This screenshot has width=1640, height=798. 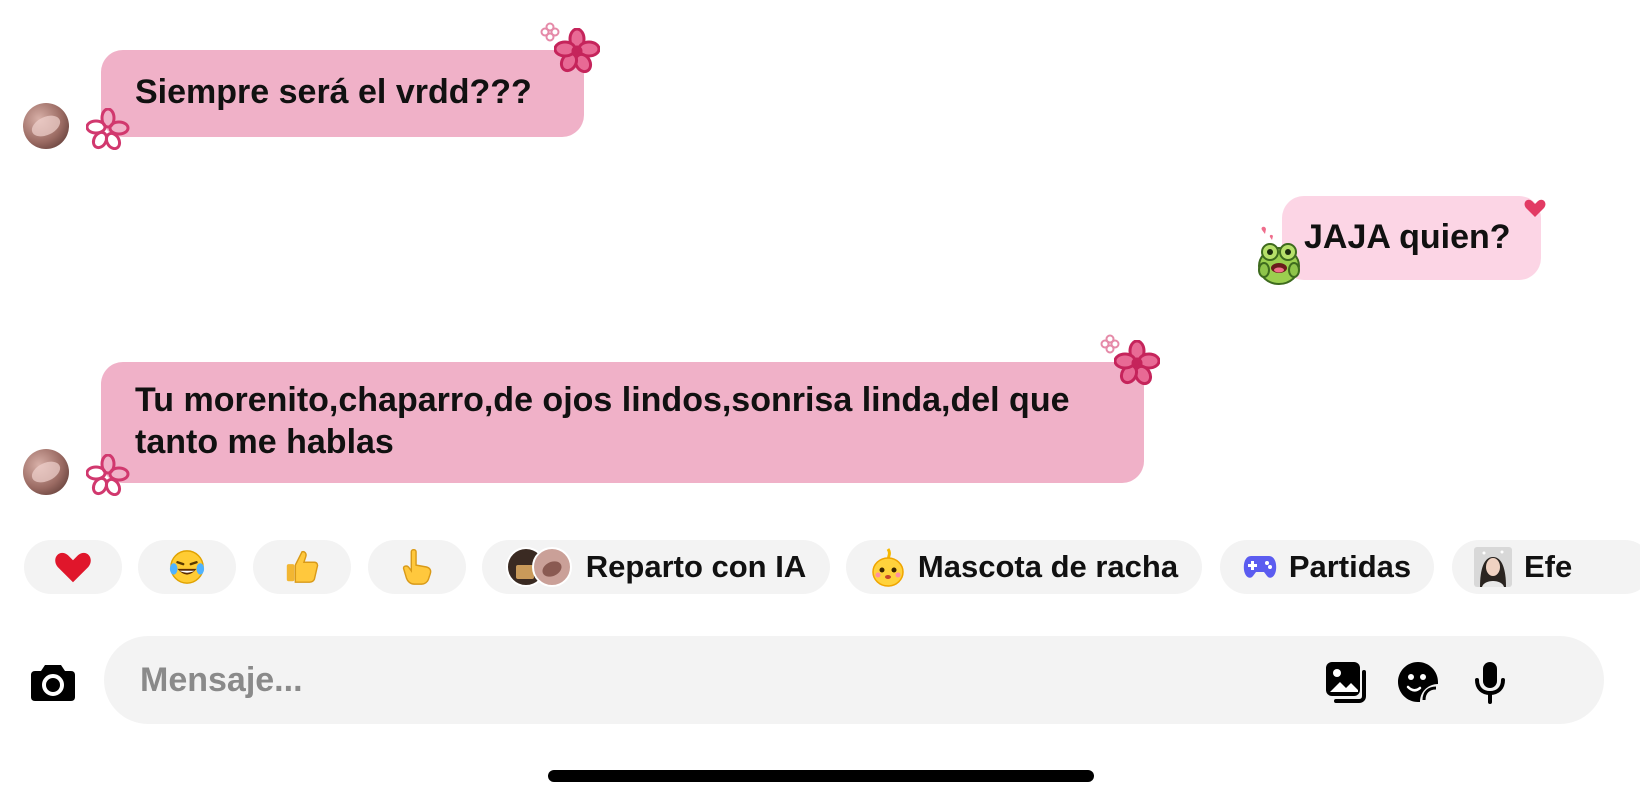 I want to click on microphone-icon, so click(x=1490, y=682).